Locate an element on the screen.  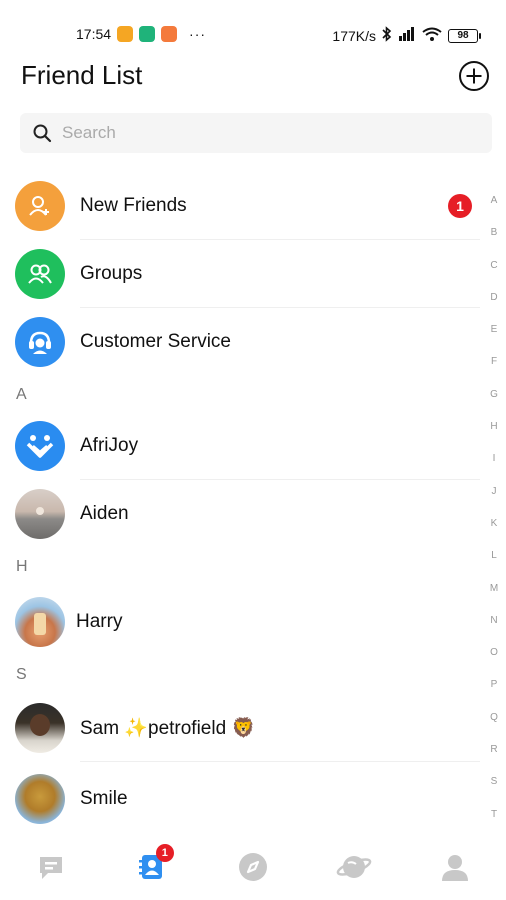
add-contact-button is located at coordinates (474, 76).